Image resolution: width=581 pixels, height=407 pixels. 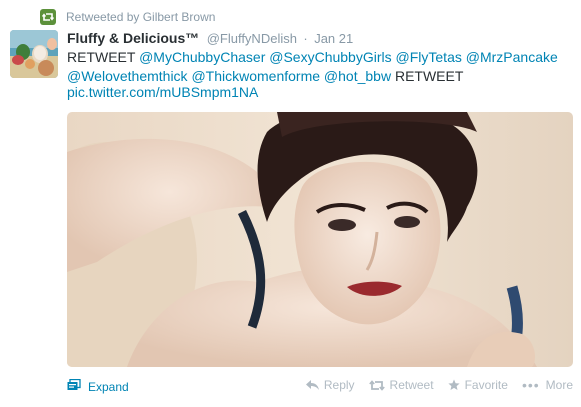 I want to click on reply-icon, so click(x=312, y=384).